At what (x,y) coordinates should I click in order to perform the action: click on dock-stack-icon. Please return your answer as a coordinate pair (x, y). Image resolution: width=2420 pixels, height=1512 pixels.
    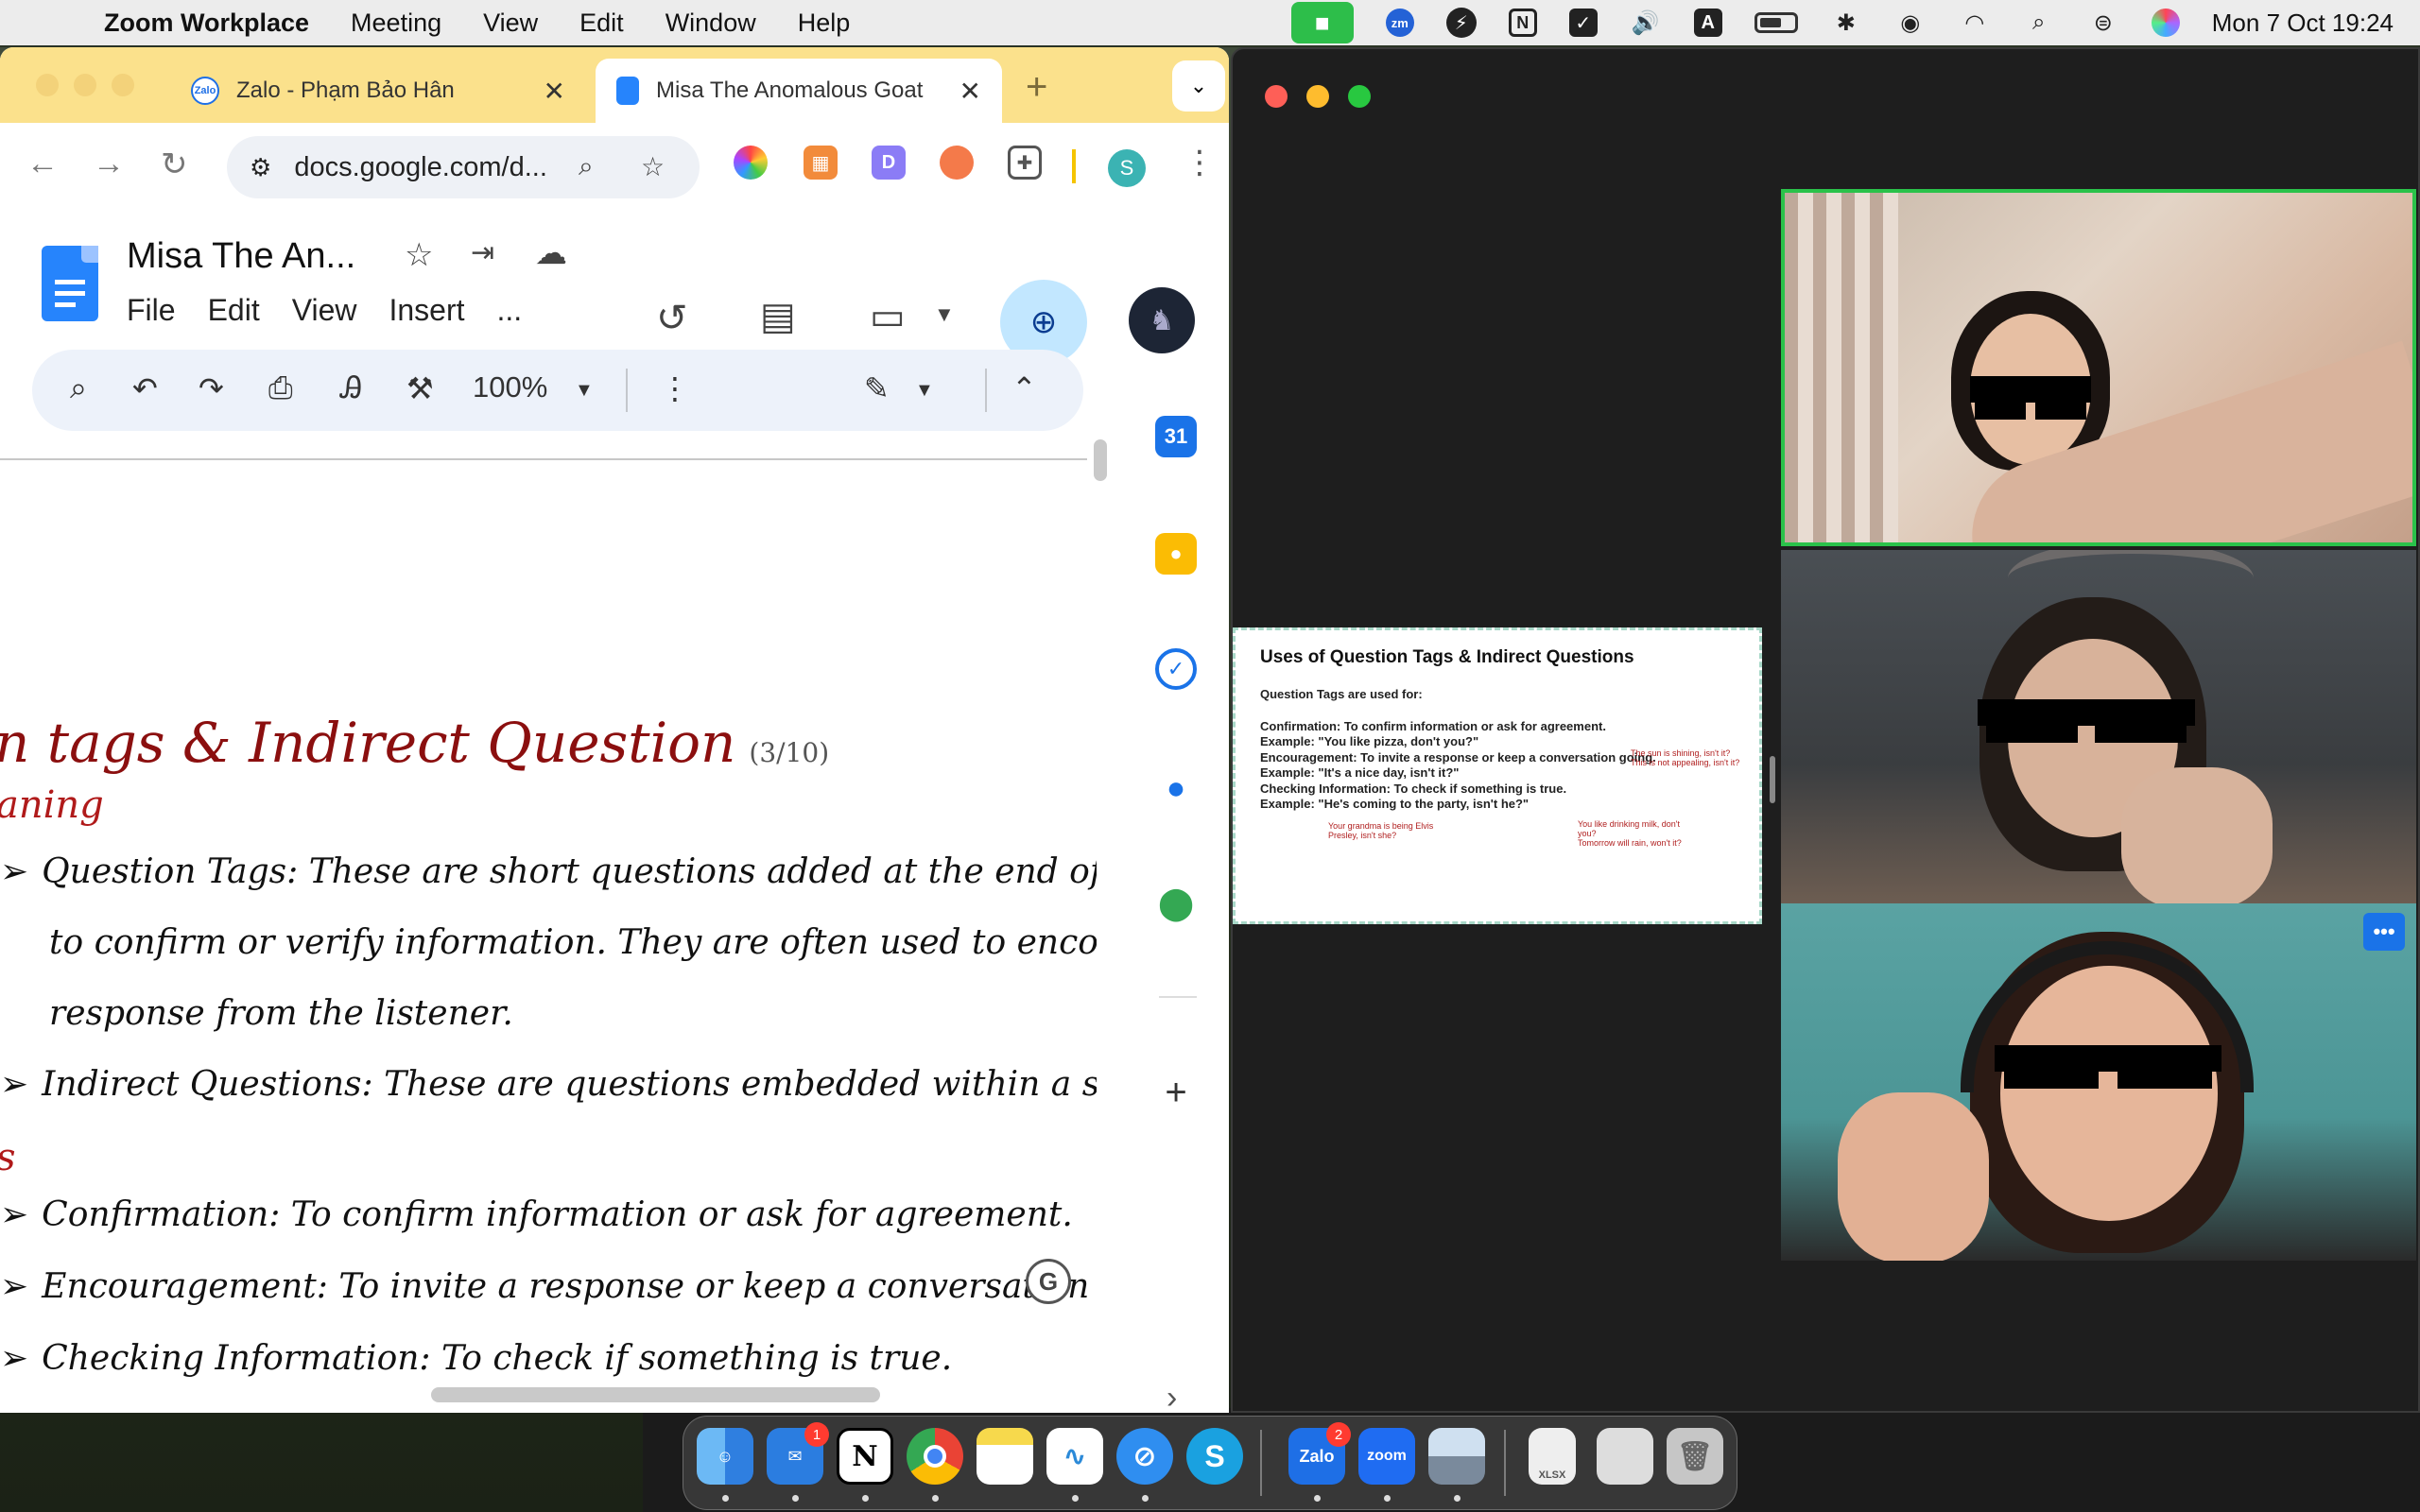
    Looking at the image, I should click on (1625, 1456).